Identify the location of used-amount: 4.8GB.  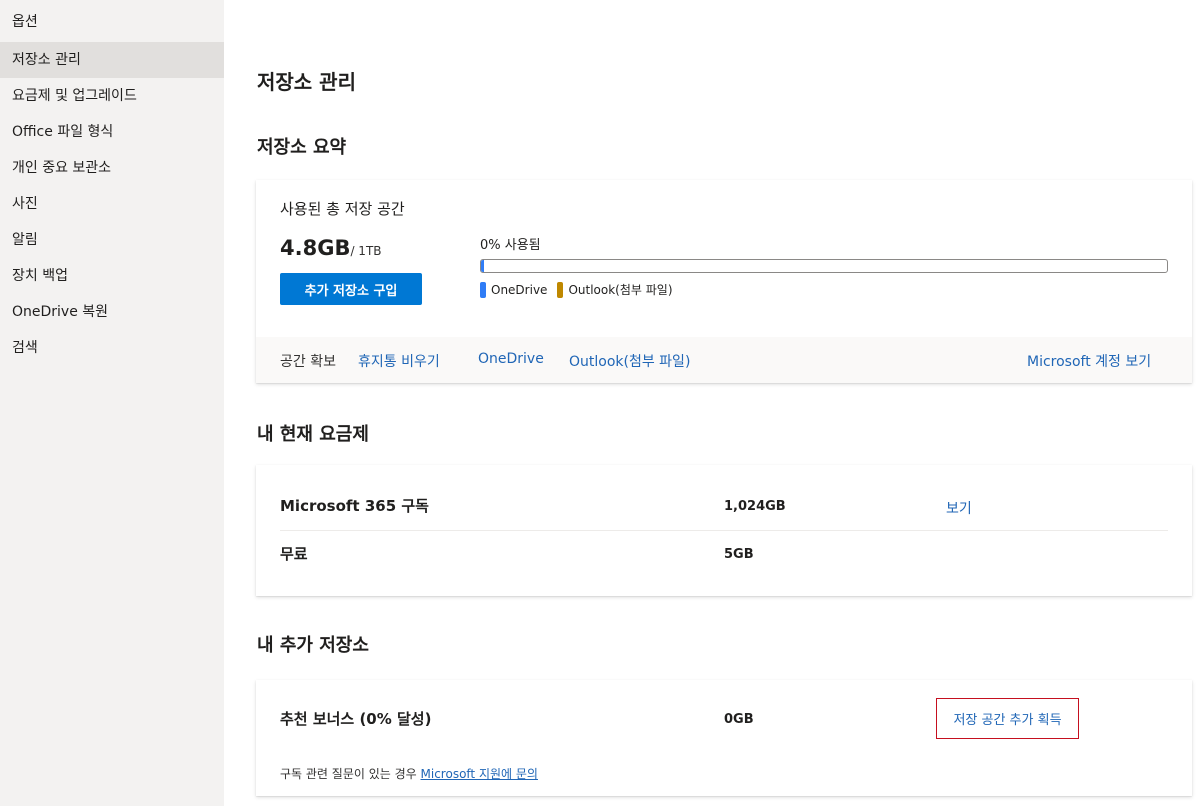
(315, 248).